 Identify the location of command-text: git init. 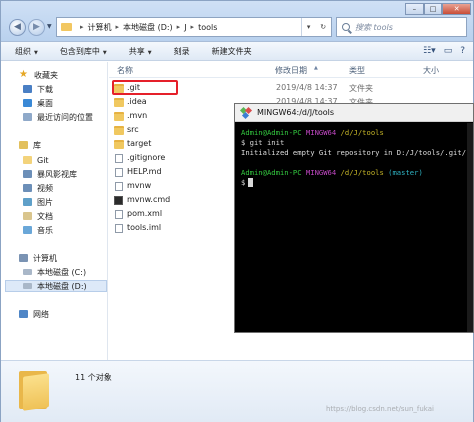
(267, 142).